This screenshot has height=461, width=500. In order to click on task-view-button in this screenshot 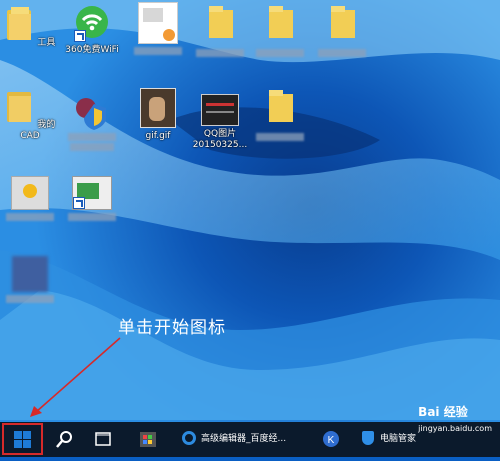, I will do `click(103, 439)`.